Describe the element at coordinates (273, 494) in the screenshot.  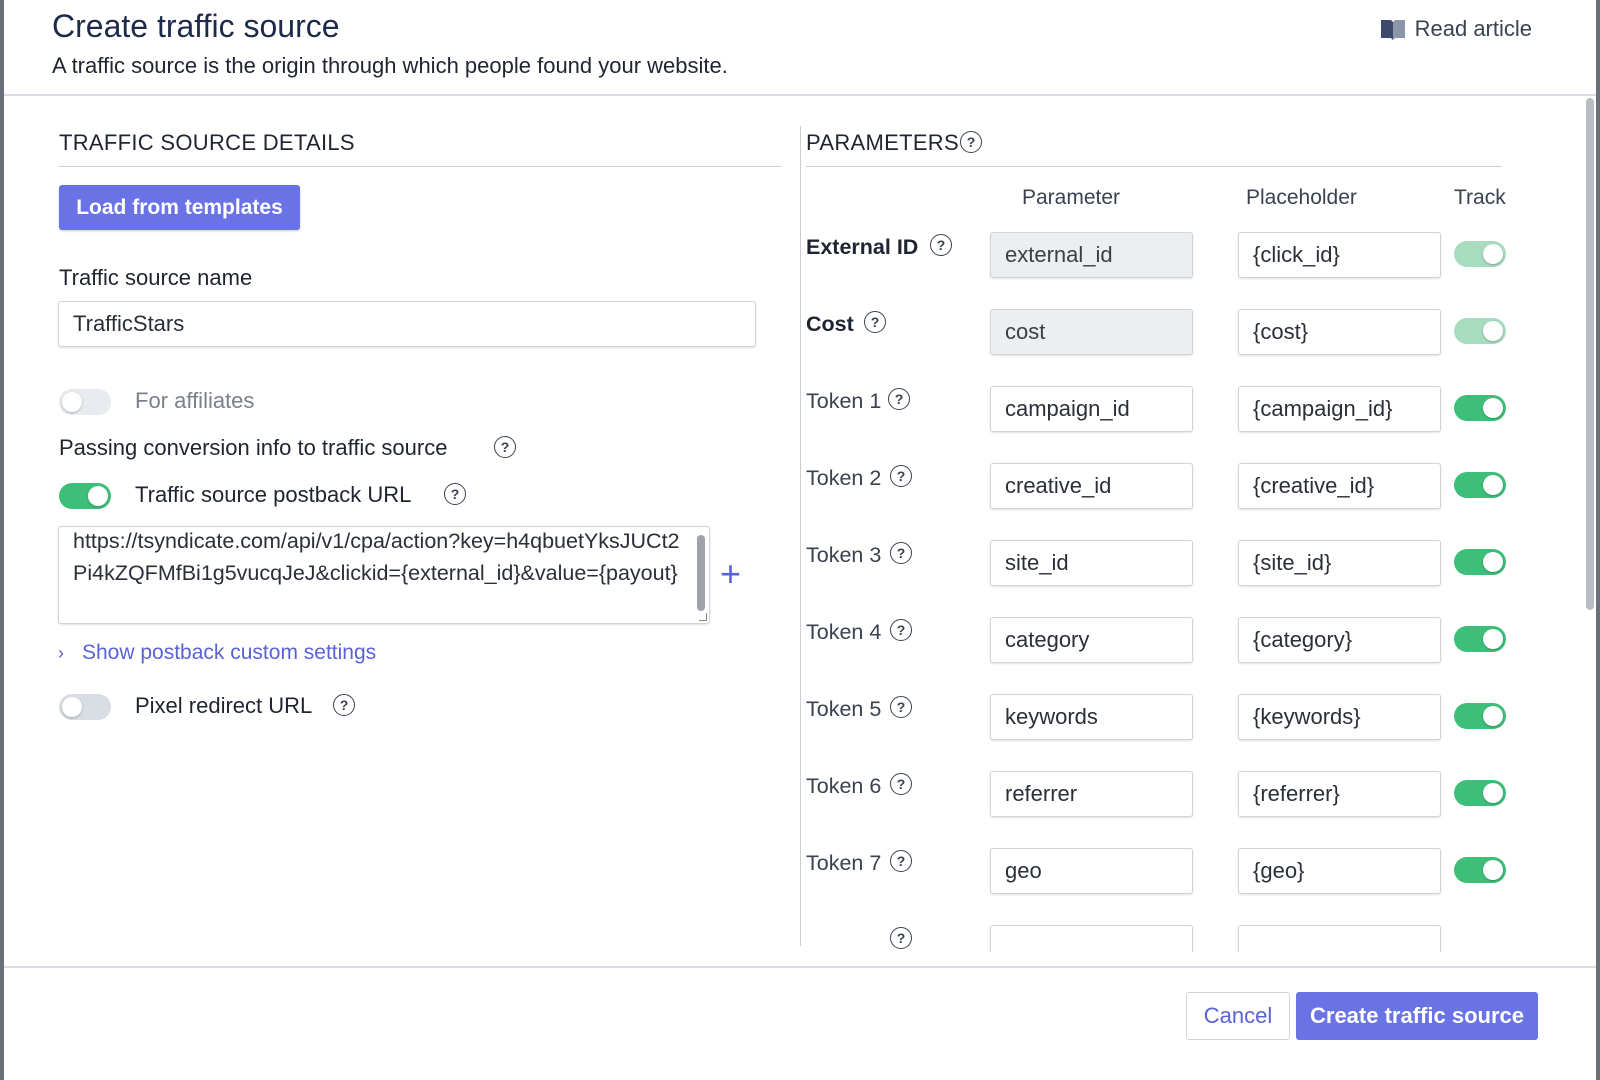
I see `postback-url-label: Traffic source postback URL` at that location.